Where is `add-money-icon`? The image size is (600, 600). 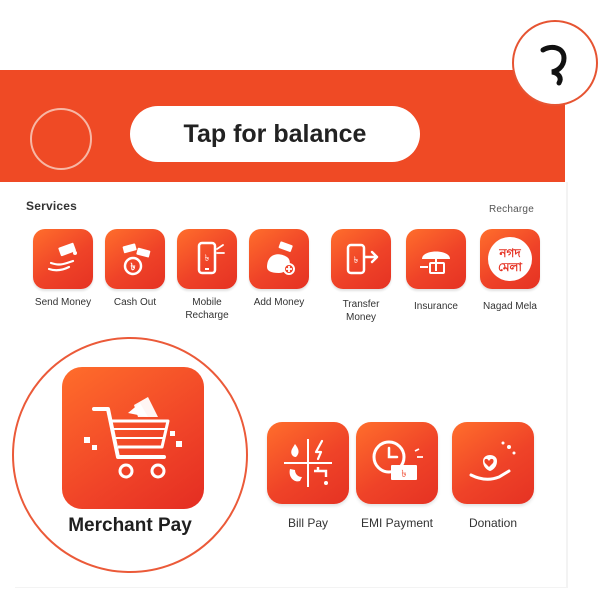
add-money-icon is located at coordinates (279, 259).